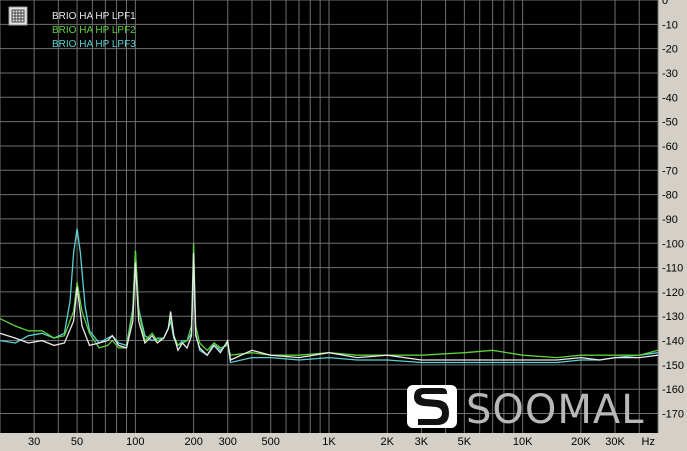  What do you see at coordinates (670, 74) in the screenshot?
I see `y-tick-label: -30` at bounding box center [670, 74].